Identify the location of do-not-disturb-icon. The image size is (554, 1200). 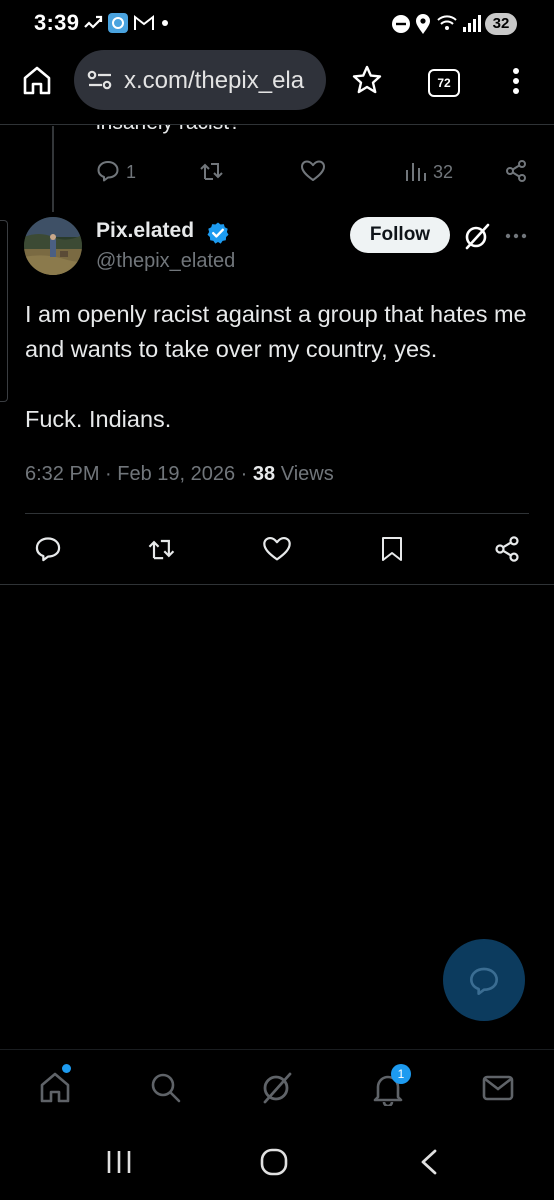
(401, 24).